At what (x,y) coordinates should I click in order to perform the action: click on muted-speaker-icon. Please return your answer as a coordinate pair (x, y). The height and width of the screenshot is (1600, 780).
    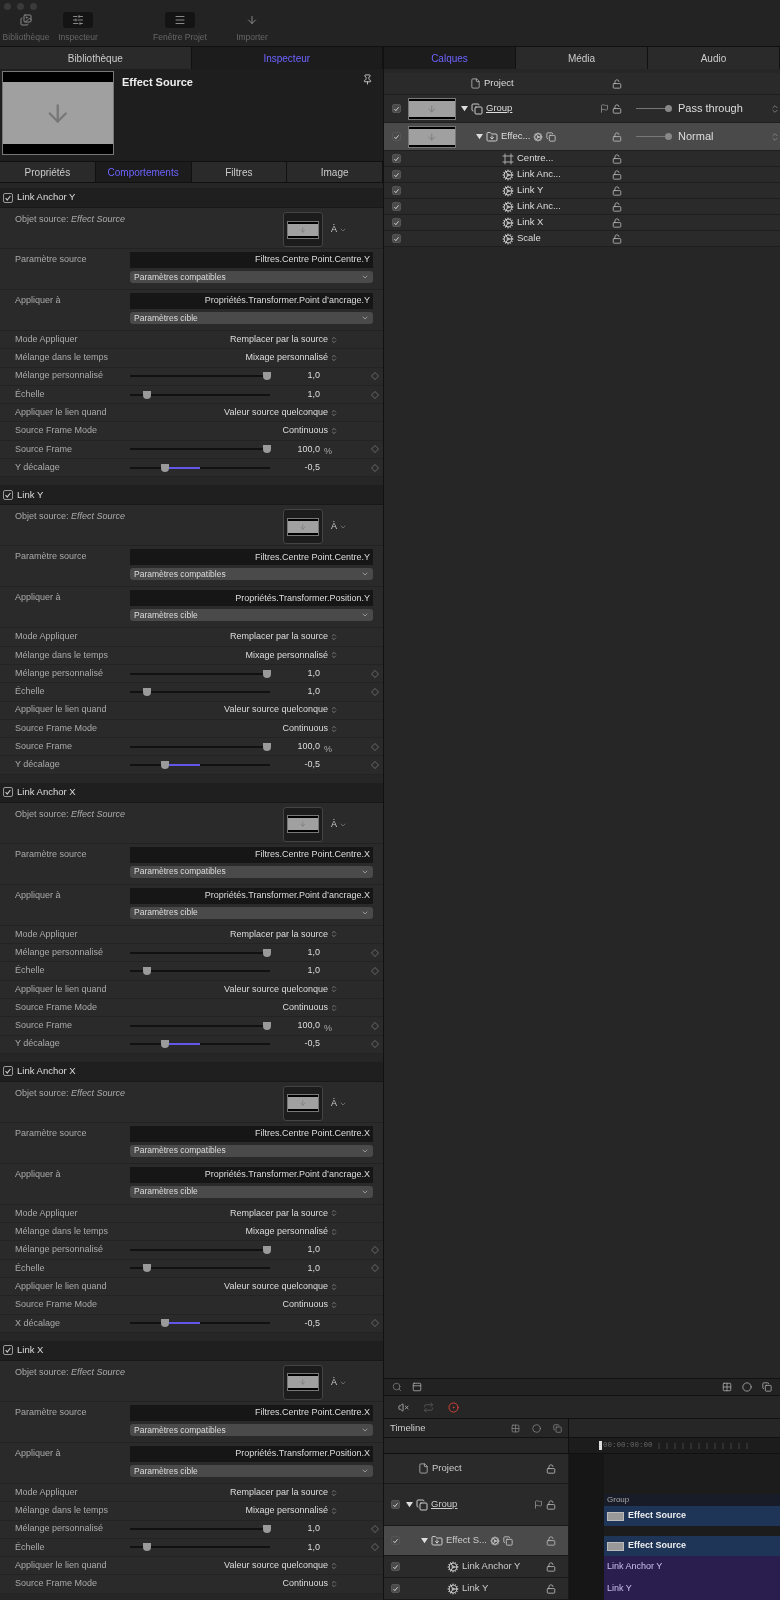
    Looking at the image, I should click on (403, 1407).